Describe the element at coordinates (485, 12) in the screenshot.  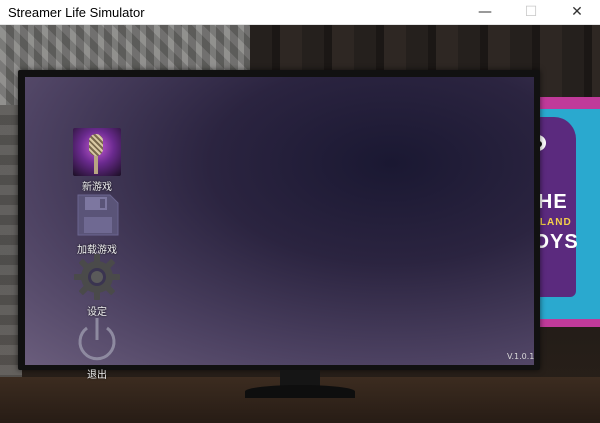
I see `minimize-button: —` at that location.